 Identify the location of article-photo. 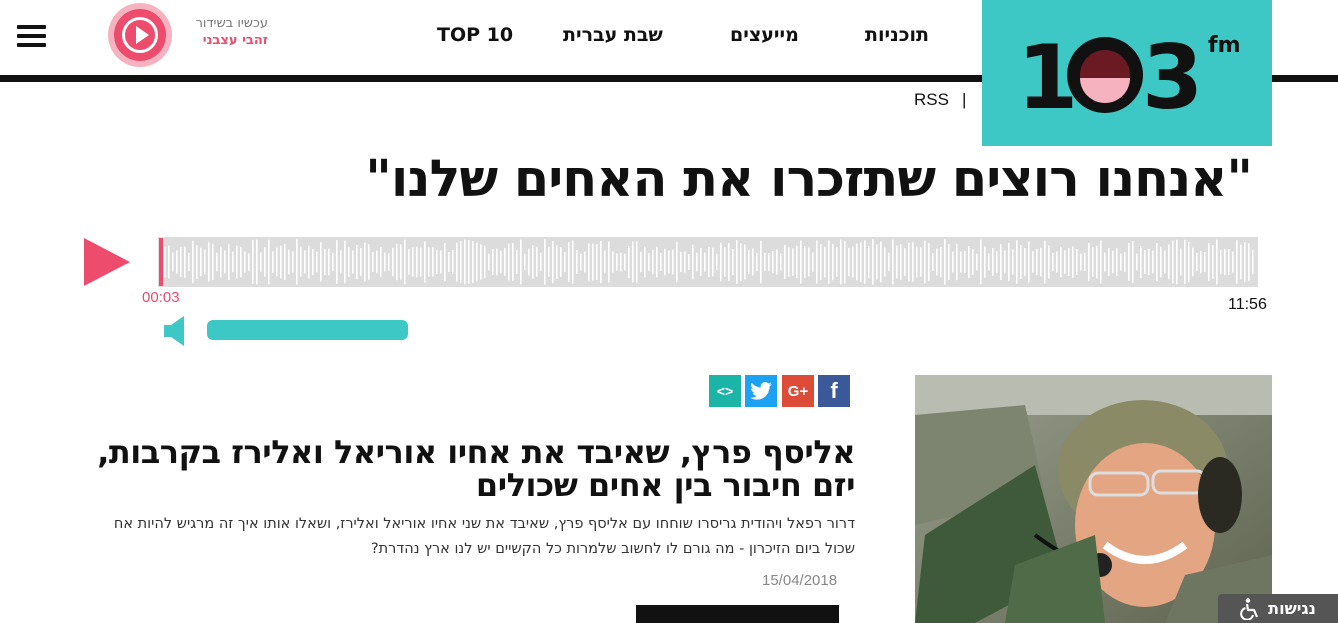
(1093, 499).